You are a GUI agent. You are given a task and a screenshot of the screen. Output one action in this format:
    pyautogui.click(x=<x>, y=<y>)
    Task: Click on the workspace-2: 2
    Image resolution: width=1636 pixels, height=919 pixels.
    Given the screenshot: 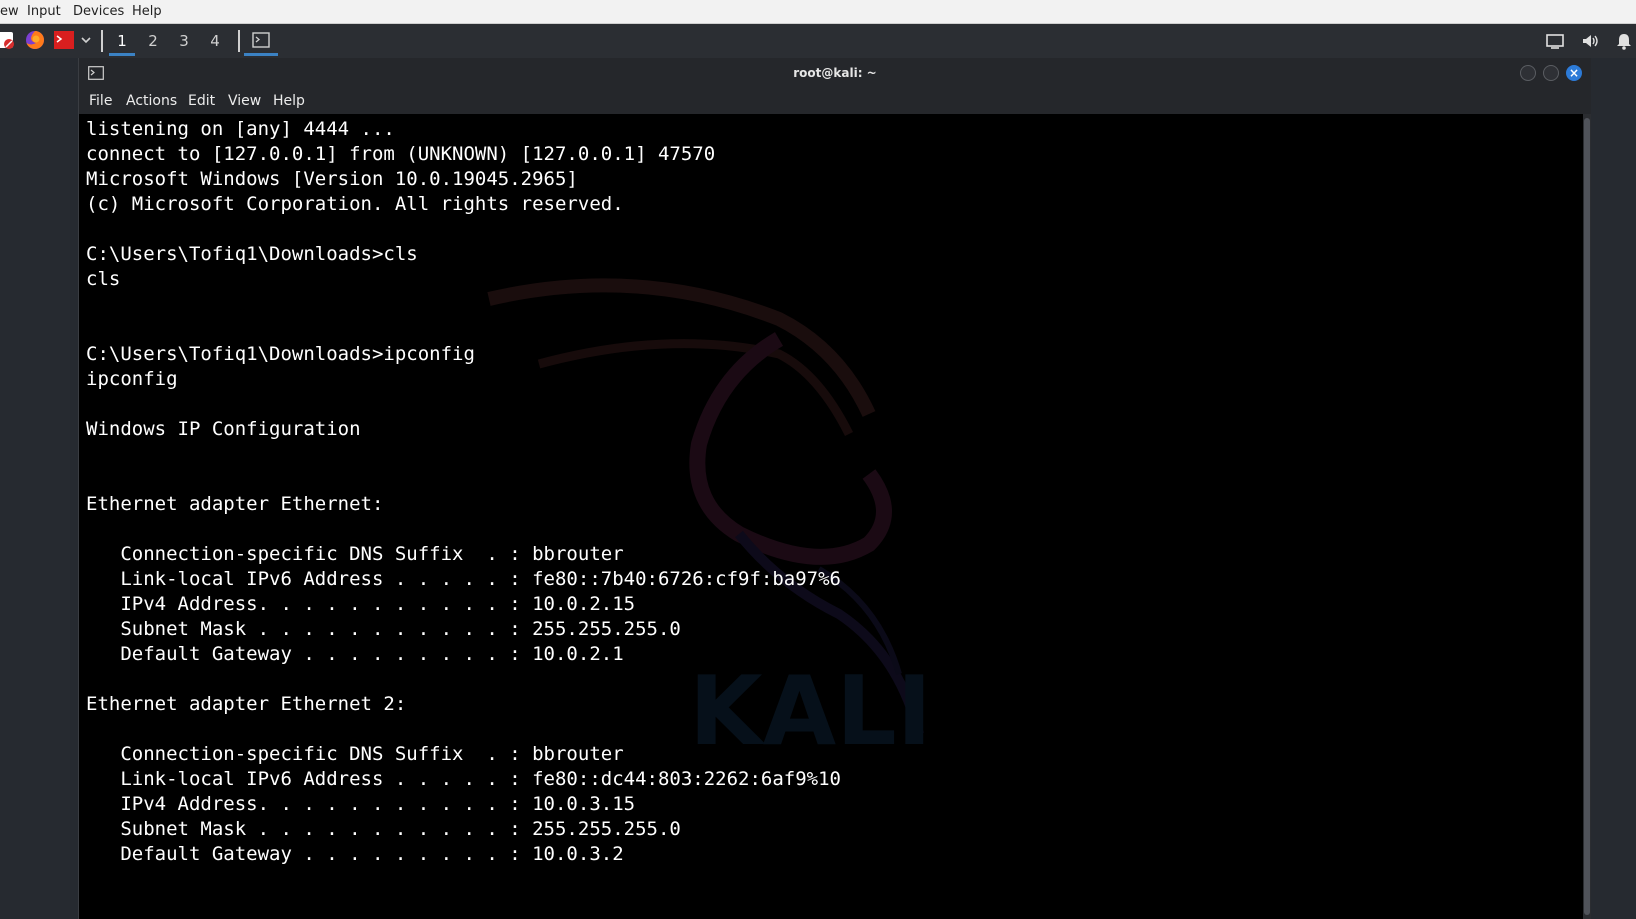 What is the action you would take?
    pyautogui.click(x=153, y=41)
    